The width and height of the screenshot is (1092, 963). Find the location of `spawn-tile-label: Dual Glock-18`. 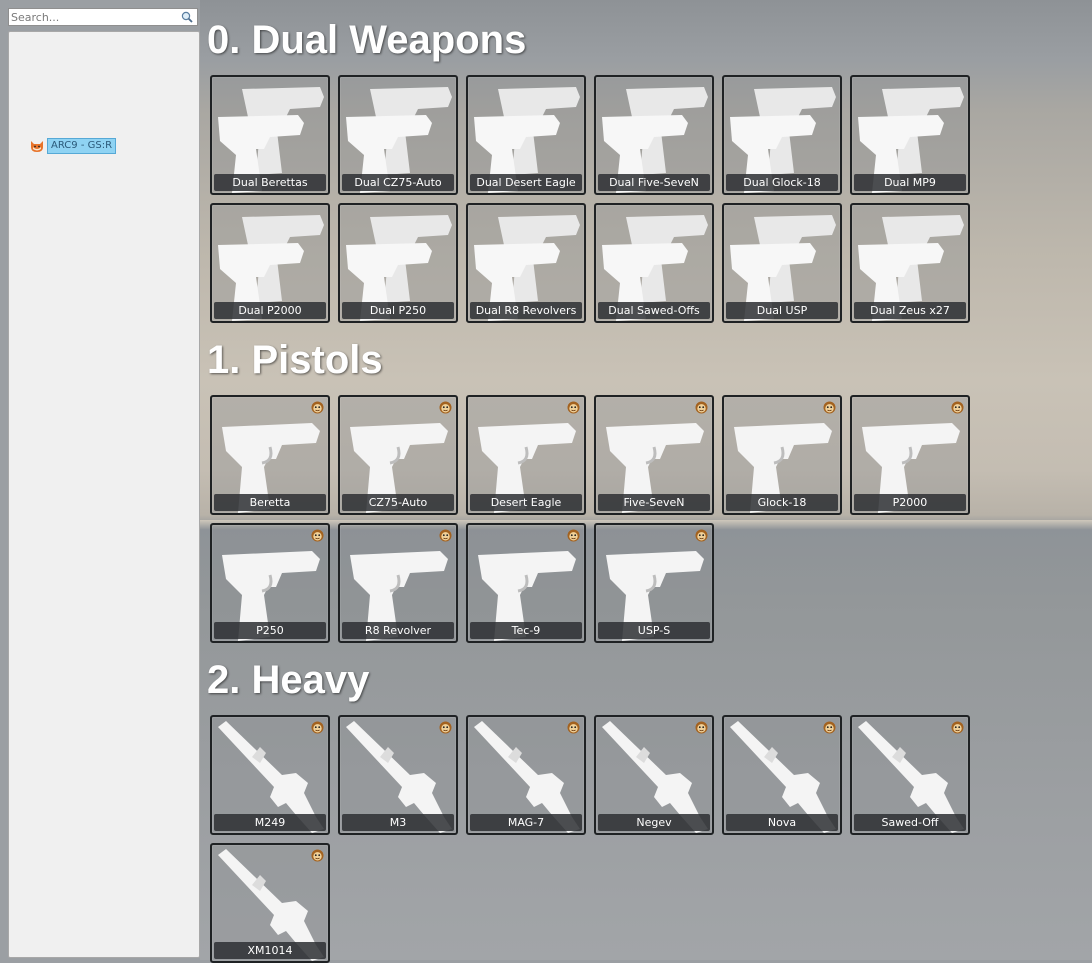

spawn-tile-label: Dual Glock-18 is located at coordinates (782, 182).